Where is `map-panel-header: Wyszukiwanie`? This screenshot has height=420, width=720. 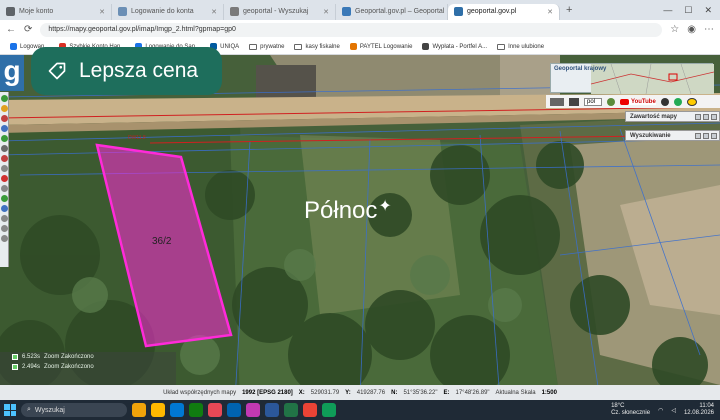 map-panel-header: Wyszukiwanie is located at coordinates (672, 135).